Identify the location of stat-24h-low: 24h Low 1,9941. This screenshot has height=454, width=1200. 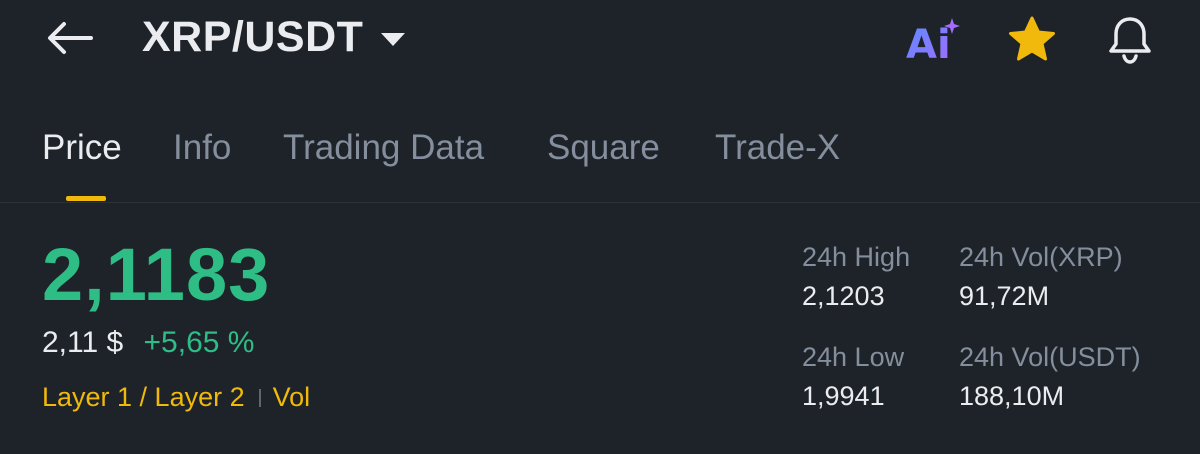
(853, 376).